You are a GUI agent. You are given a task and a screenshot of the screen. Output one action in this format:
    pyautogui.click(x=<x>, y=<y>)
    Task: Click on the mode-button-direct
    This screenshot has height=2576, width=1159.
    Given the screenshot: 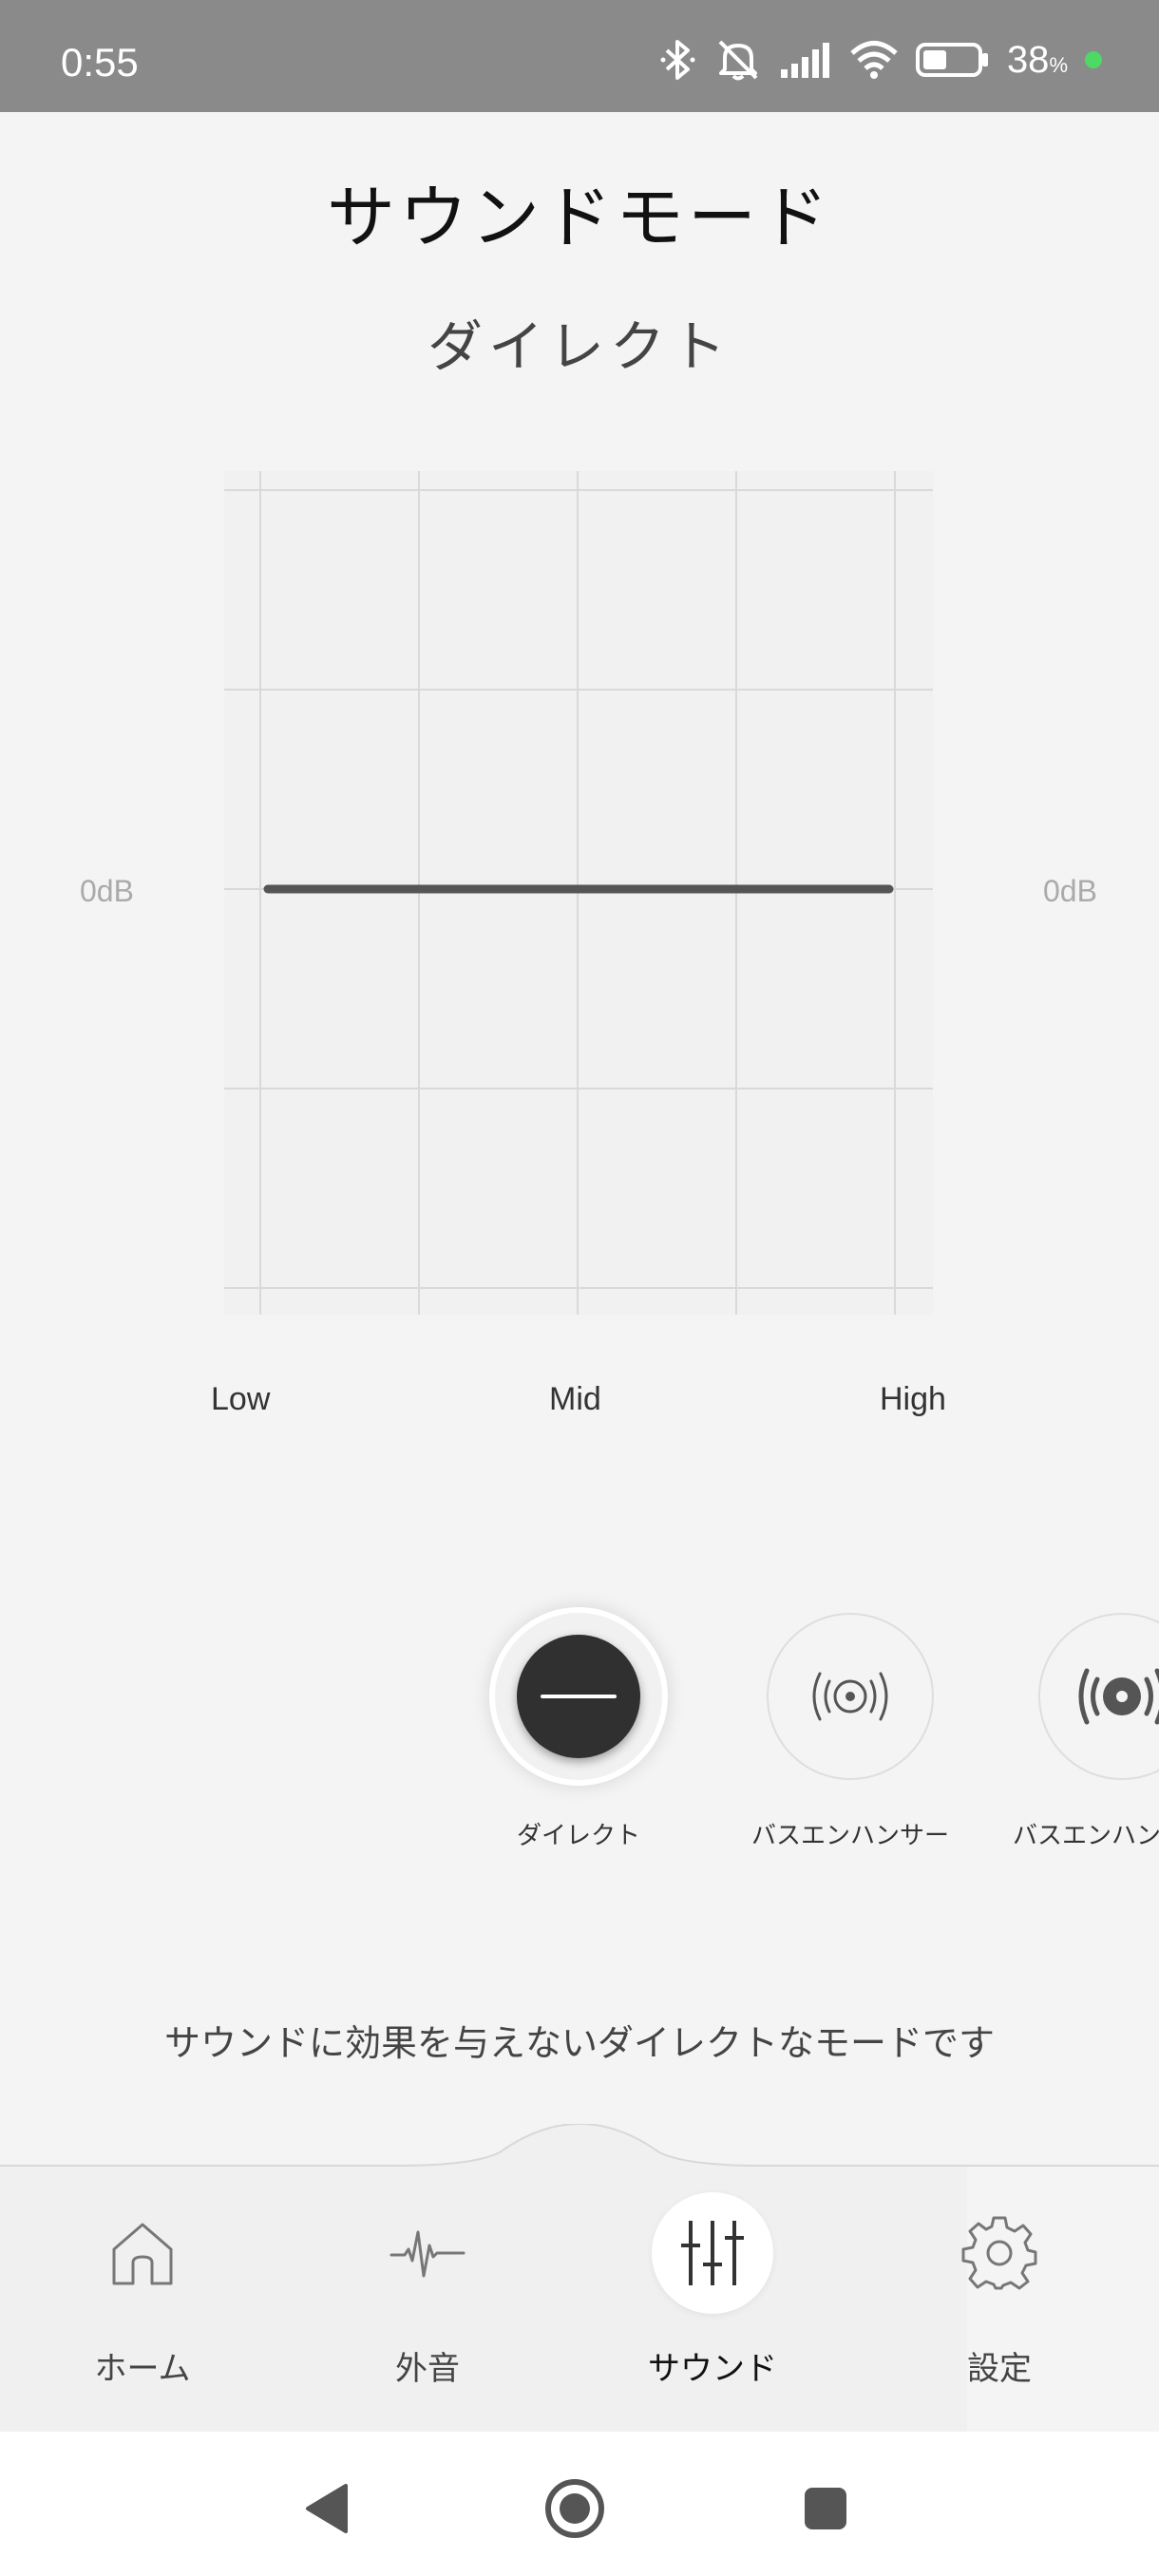 What is the action you would take?
    pyautogui.click(x=578, y=1696)
    